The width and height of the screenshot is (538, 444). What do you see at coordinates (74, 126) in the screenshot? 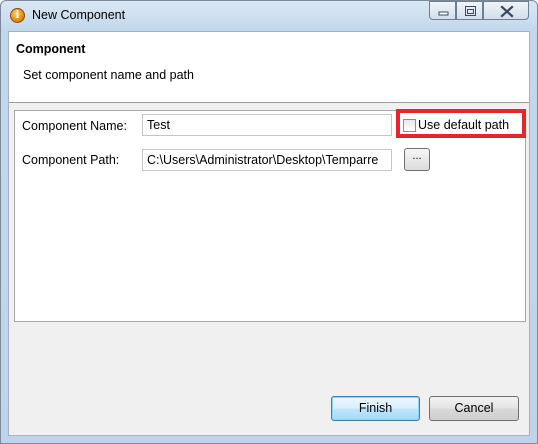
I see `component-name-label: Component Name:` at bounding box center [74, 126].